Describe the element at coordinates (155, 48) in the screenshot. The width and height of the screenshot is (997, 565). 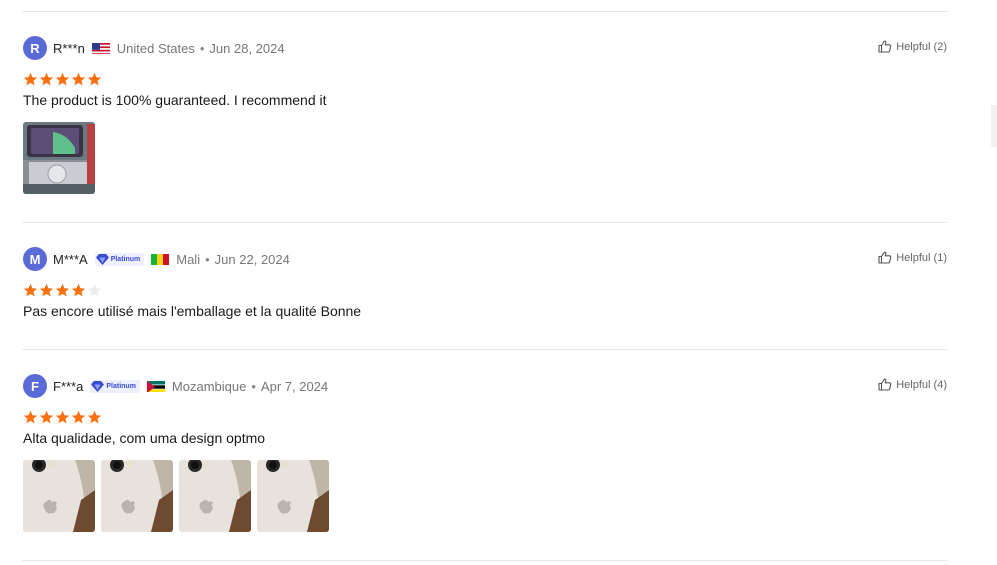
I see `reviewer-country: United States` at that location.